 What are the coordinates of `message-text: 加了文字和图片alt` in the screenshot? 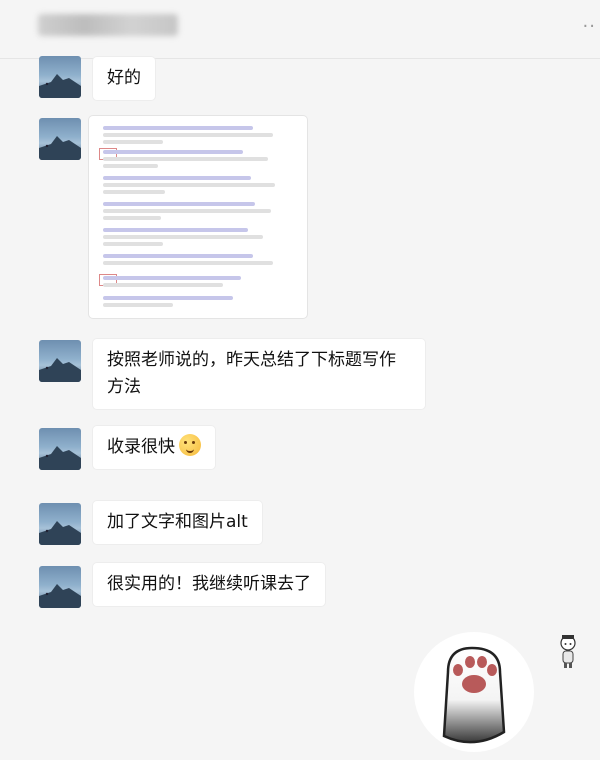 It's located at (177, 522).